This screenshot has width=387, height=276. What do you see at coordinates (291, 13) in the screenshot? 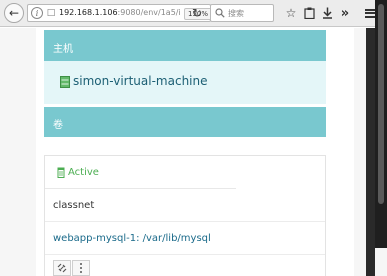
I see `star-icon: ☆` at bounding box center [291, 13].